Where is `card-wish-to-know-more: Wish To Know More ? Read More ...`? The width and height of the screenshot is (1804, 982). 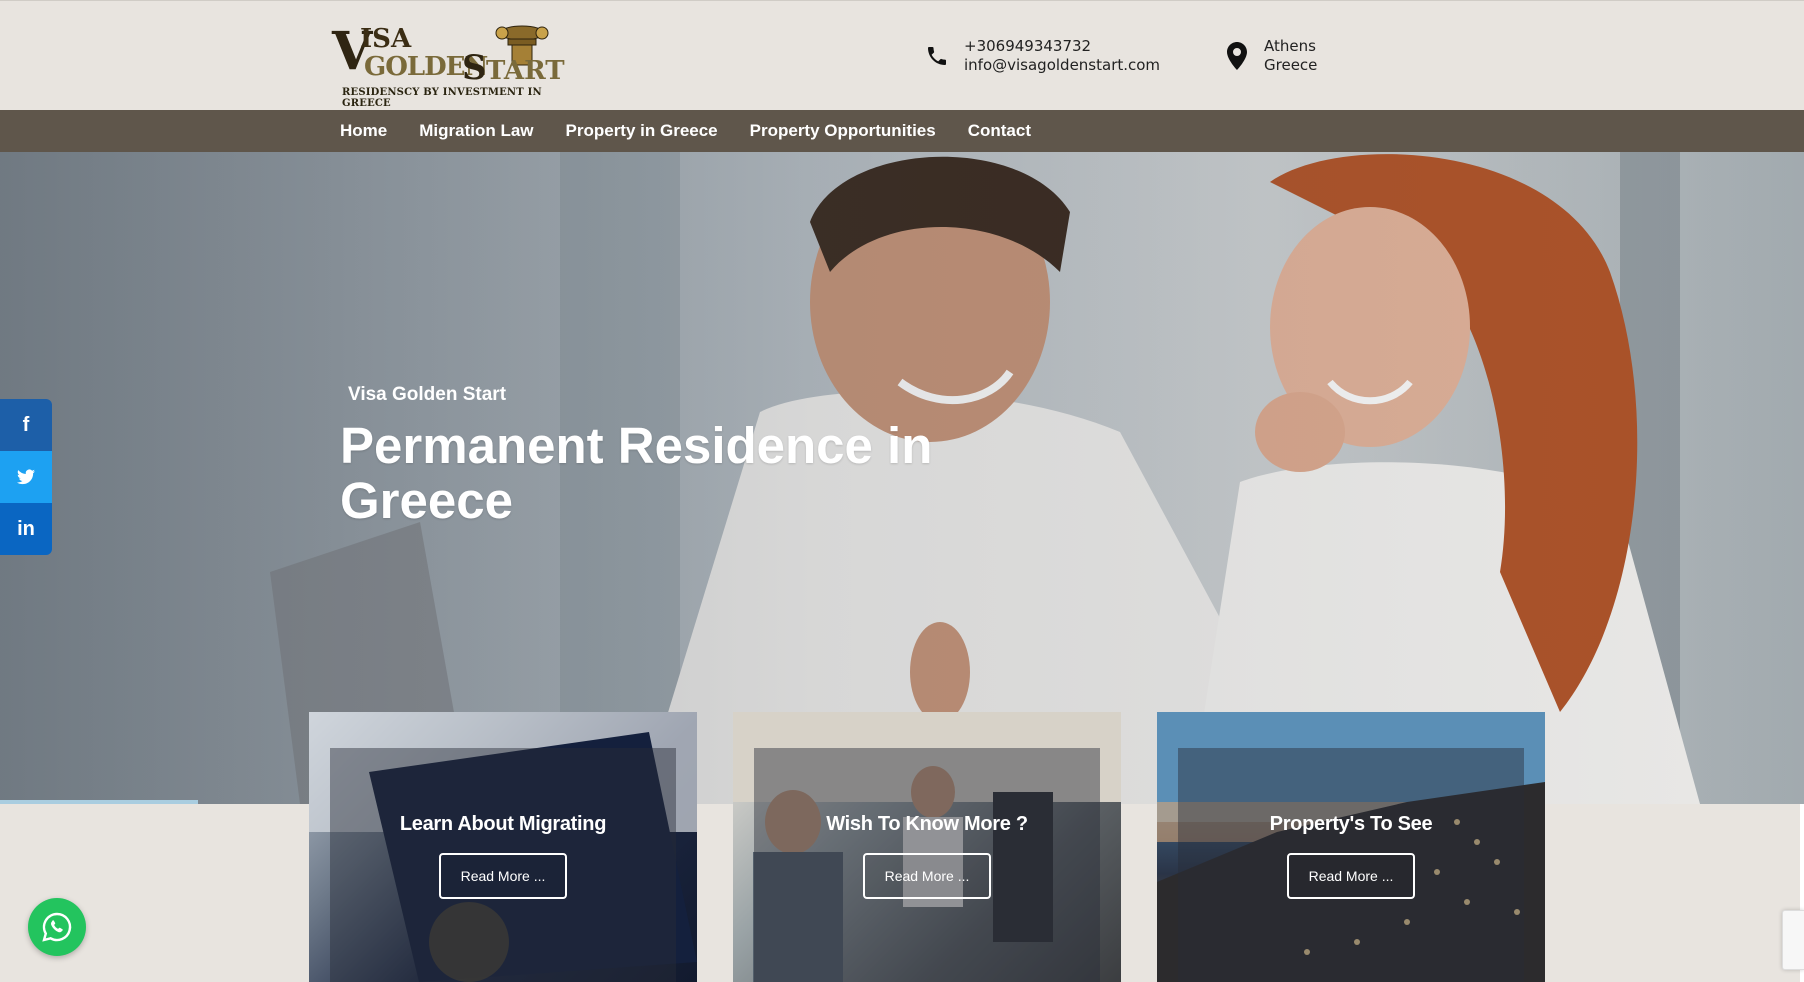 card-wish-to-know-more: Wish To Know More ? Read More ... is located at coordinates (927, 847).